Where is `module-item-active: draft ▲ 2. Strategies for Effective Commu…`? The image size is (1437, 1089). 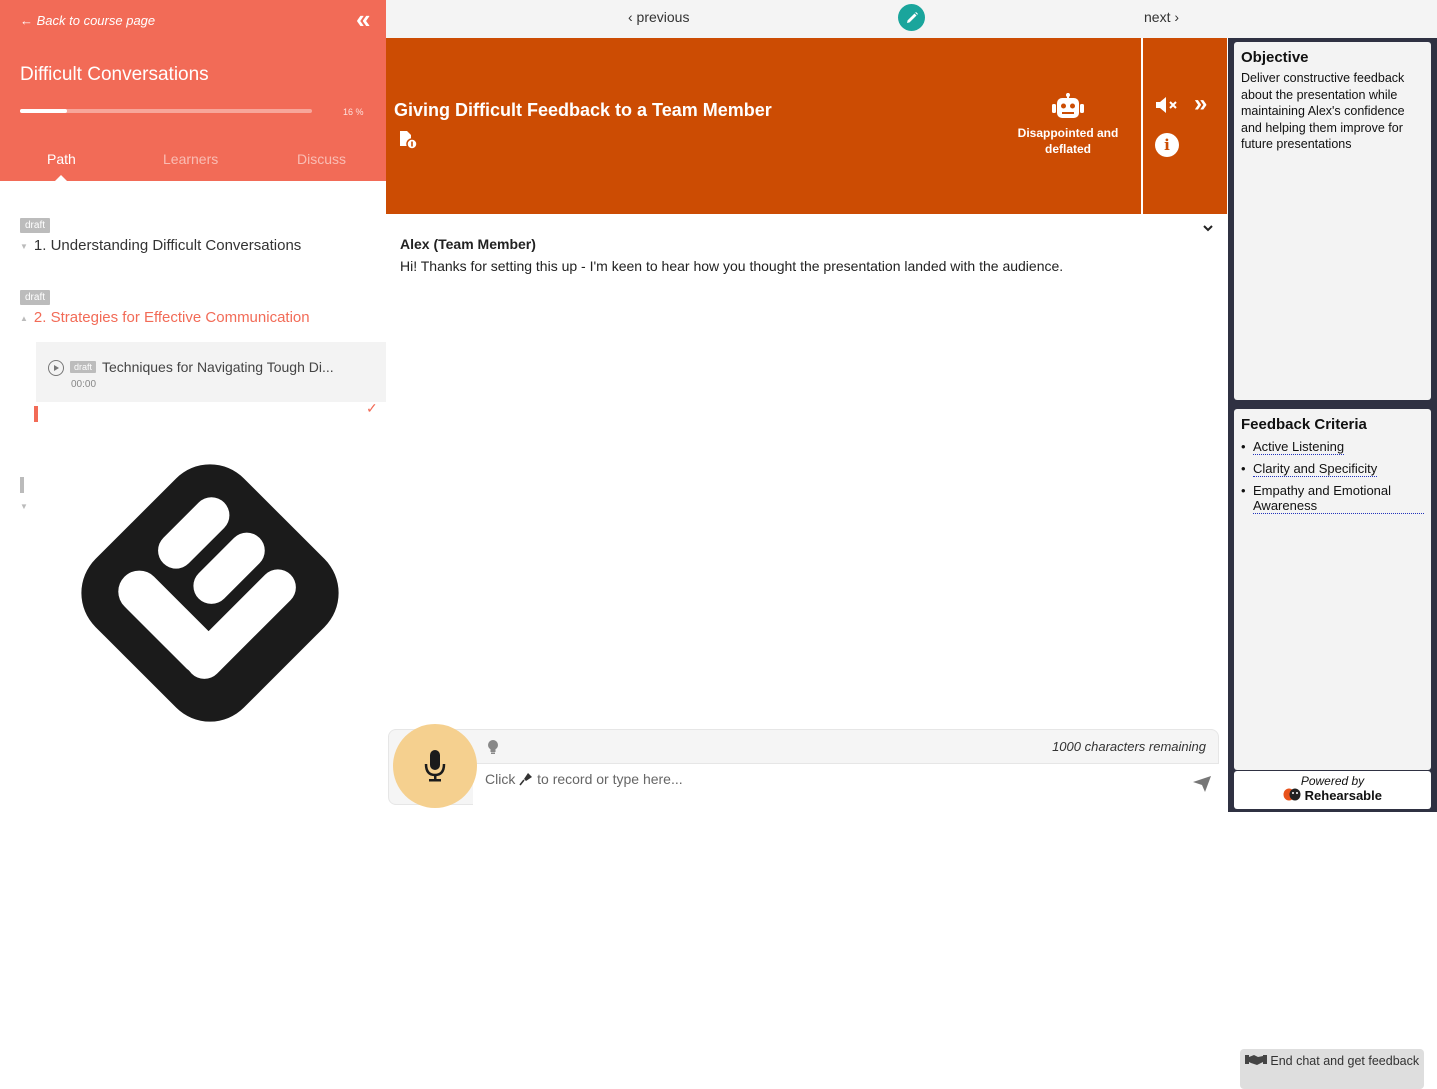
module-item-active: draft ▲ 2. Strategies for Effective Commu… is located at coordinates (165, 306).